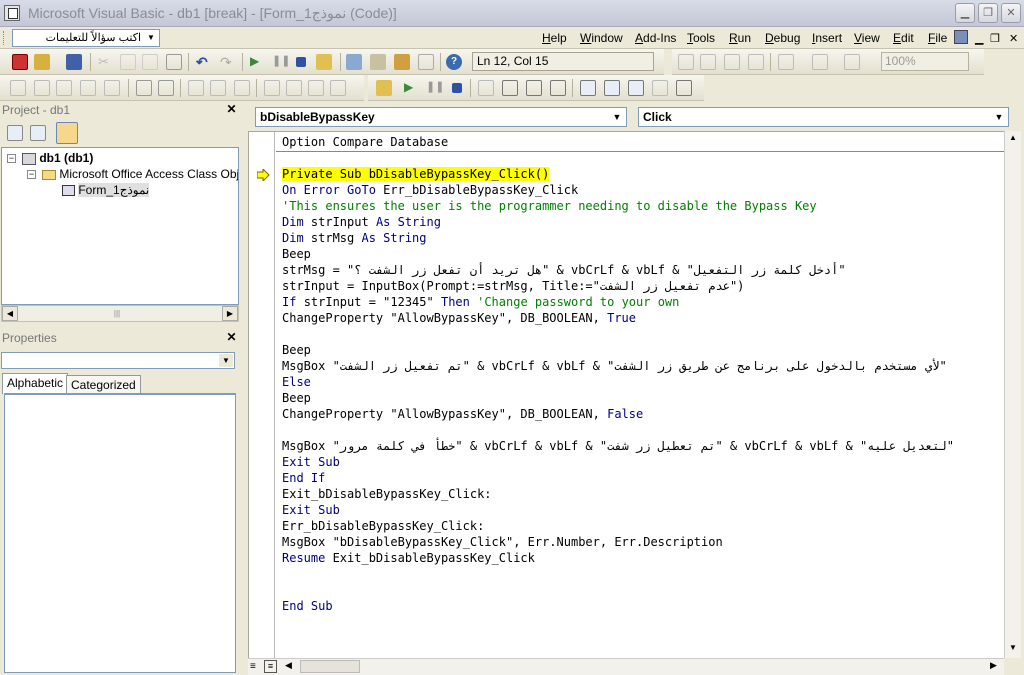 This screenshot has height=675, width=1024. I want to click on properties-object-select: ▼, so click(118, 360).